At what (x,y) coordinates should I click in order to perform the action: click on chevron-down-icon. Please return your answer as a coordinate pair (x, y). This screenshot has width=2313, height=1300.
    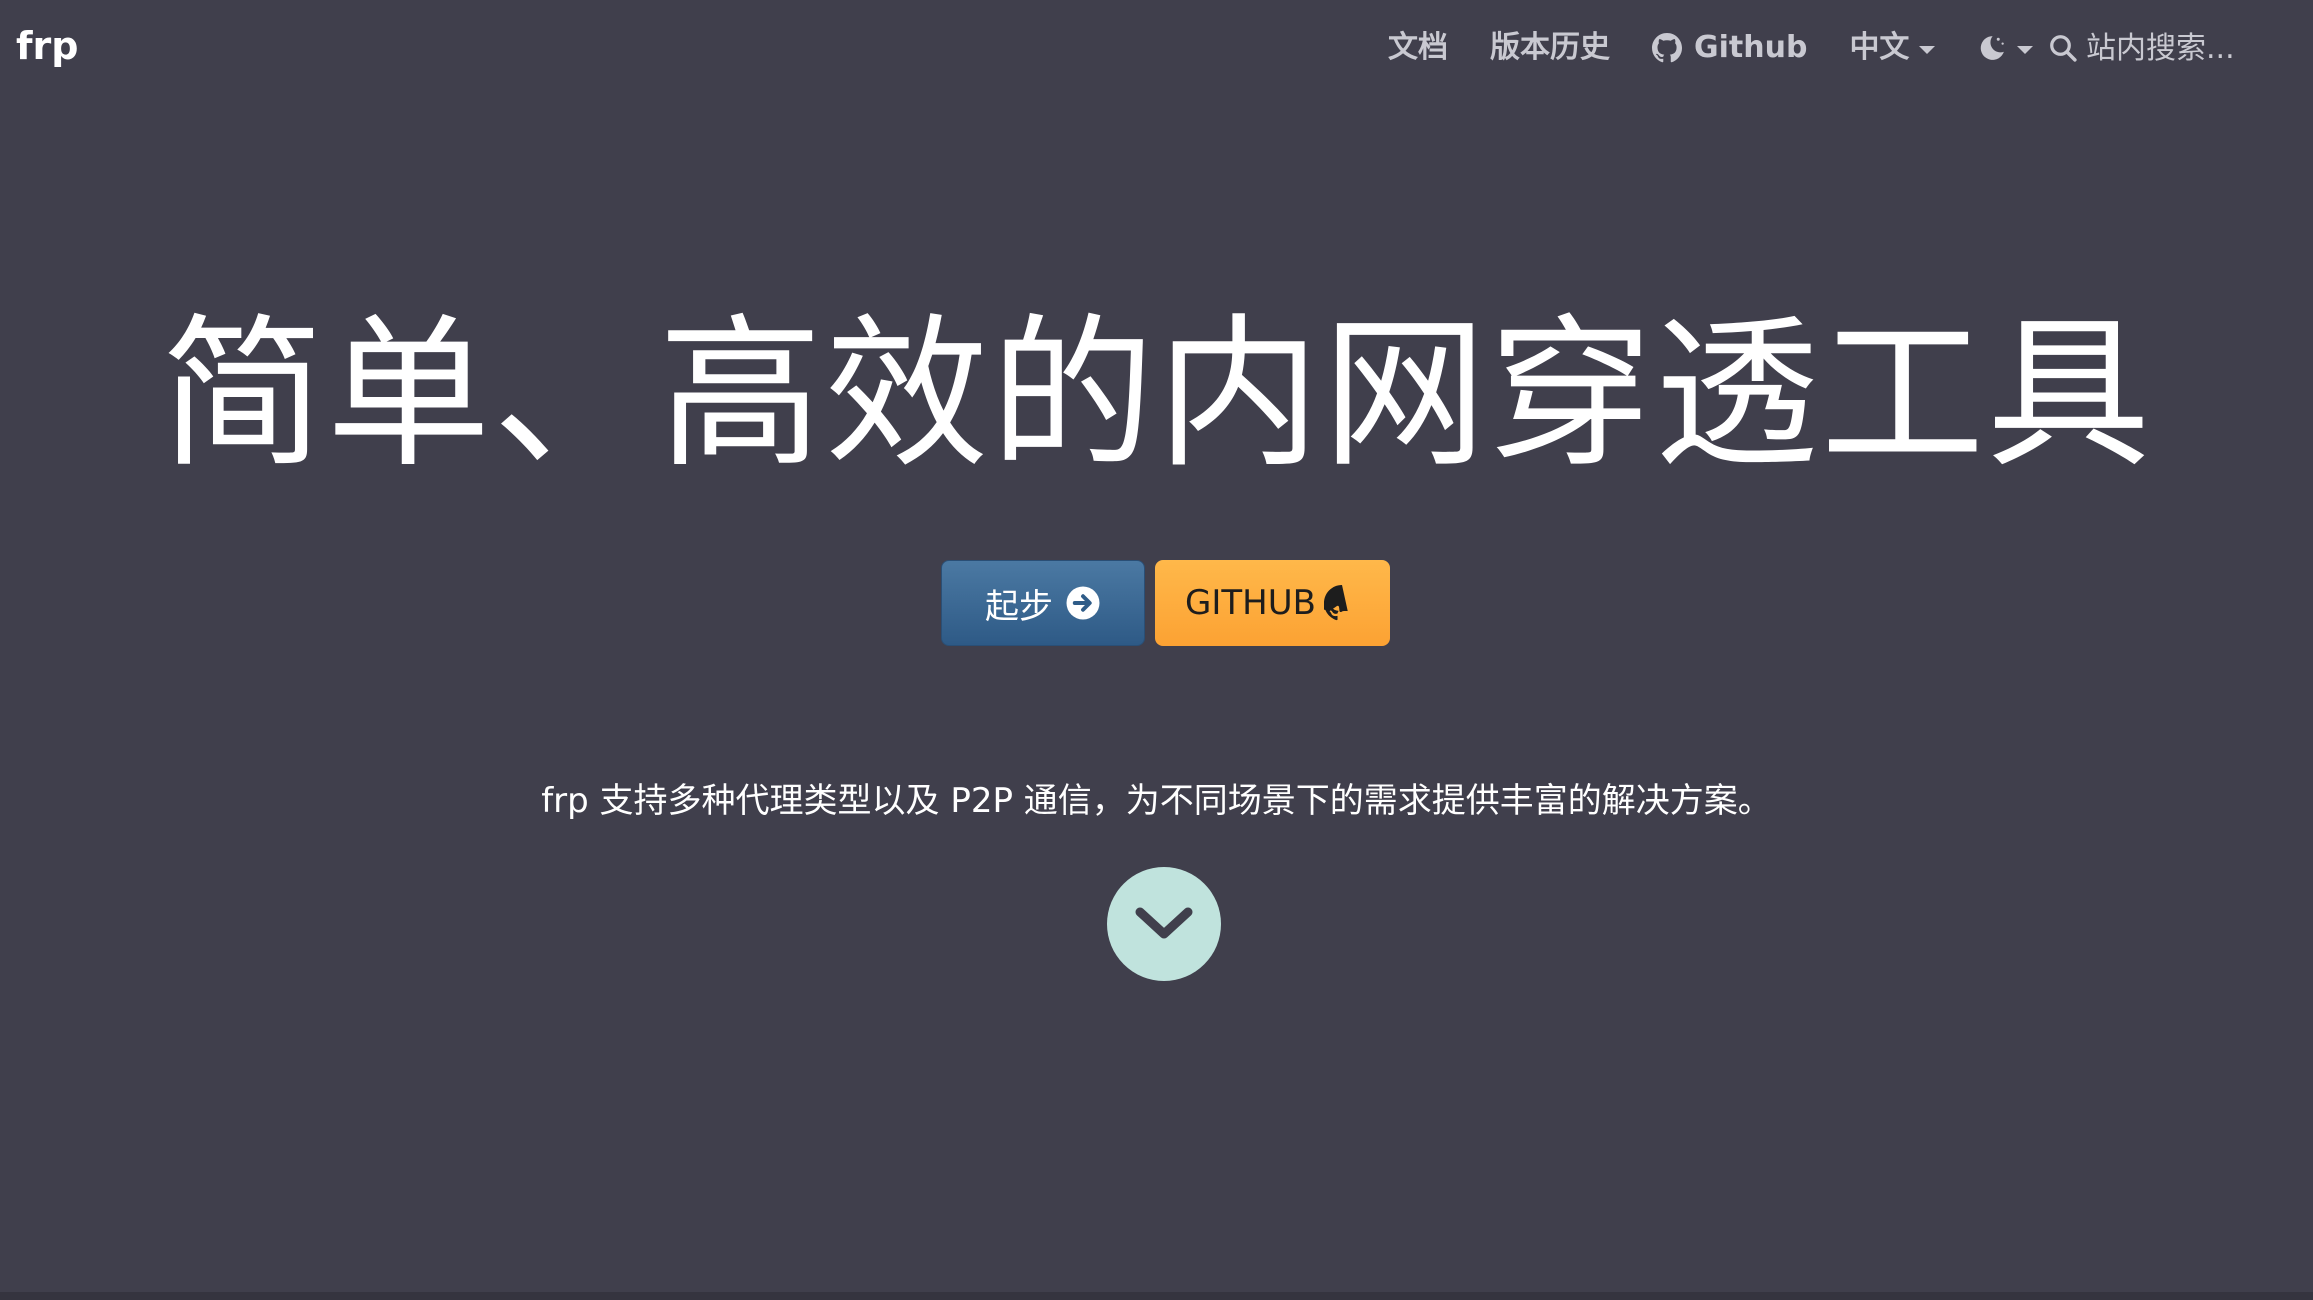
    Looking at the image, I should click on (1164, 923).